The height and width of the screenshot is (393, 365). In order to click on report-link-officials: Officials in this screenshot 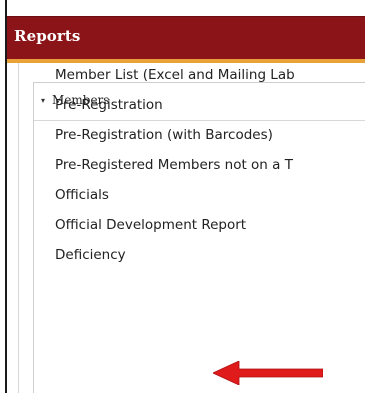, I will do `click(193, 201)`.